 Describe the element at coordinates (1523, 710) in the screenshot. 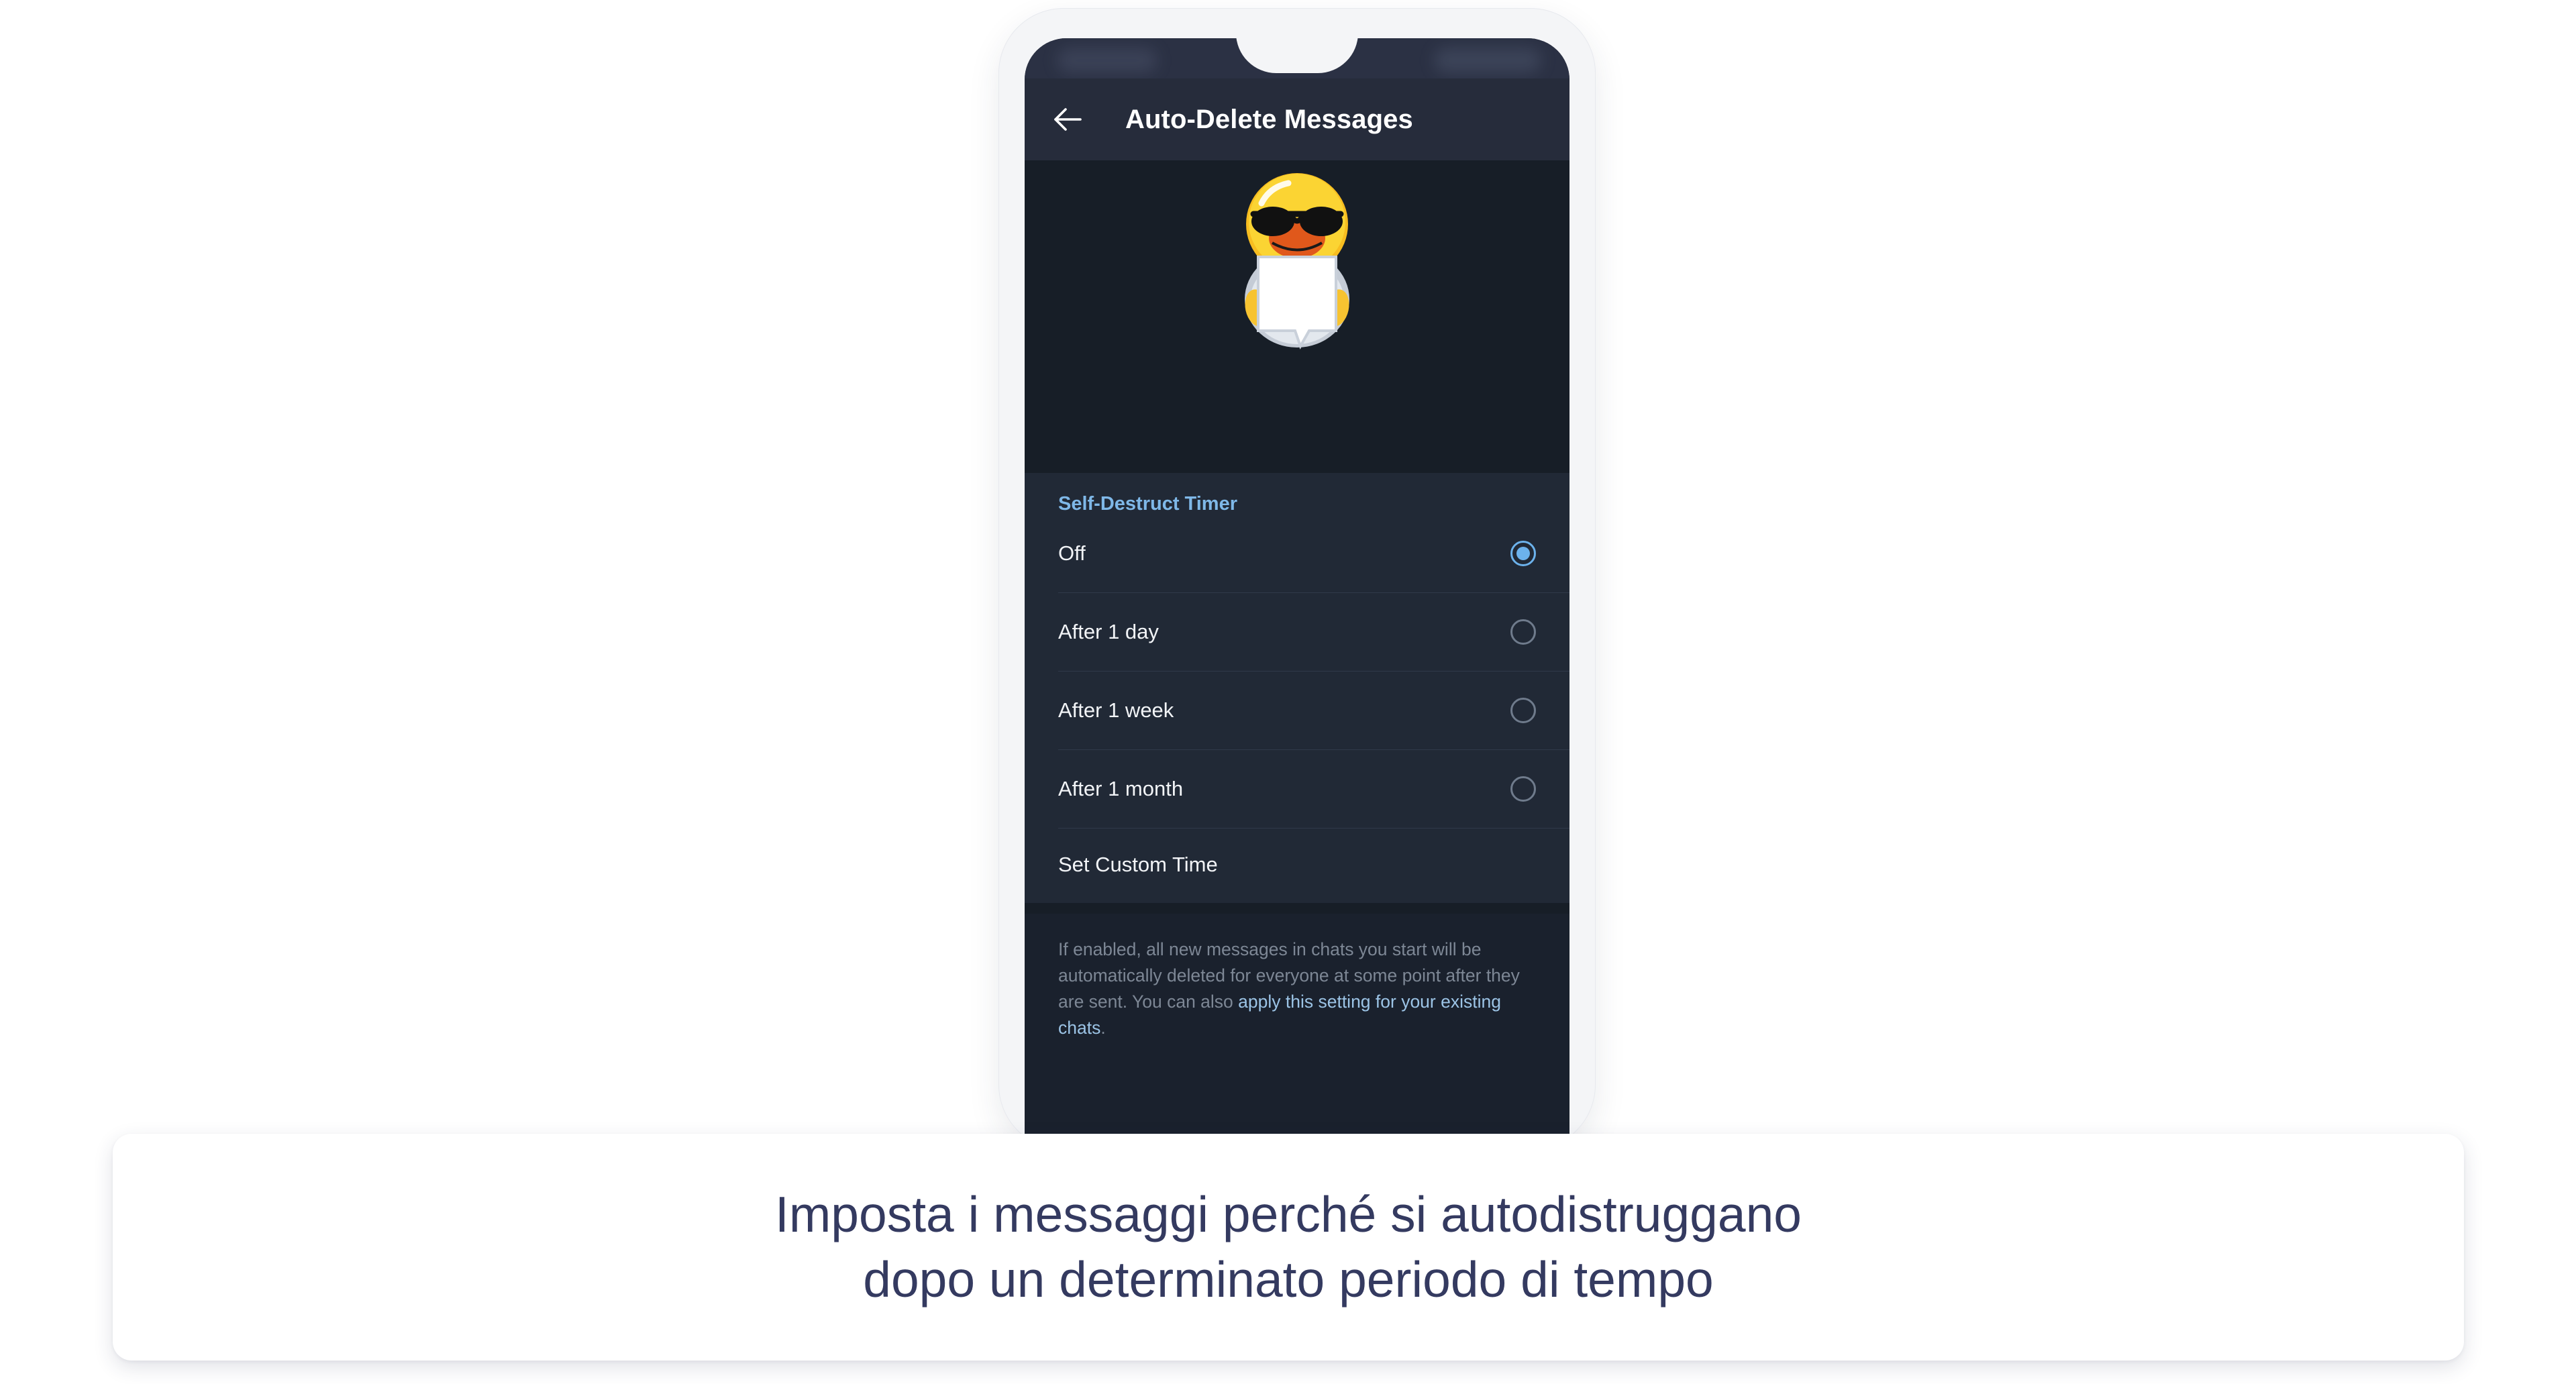

I see `radio-button-after-1-week` at that location.